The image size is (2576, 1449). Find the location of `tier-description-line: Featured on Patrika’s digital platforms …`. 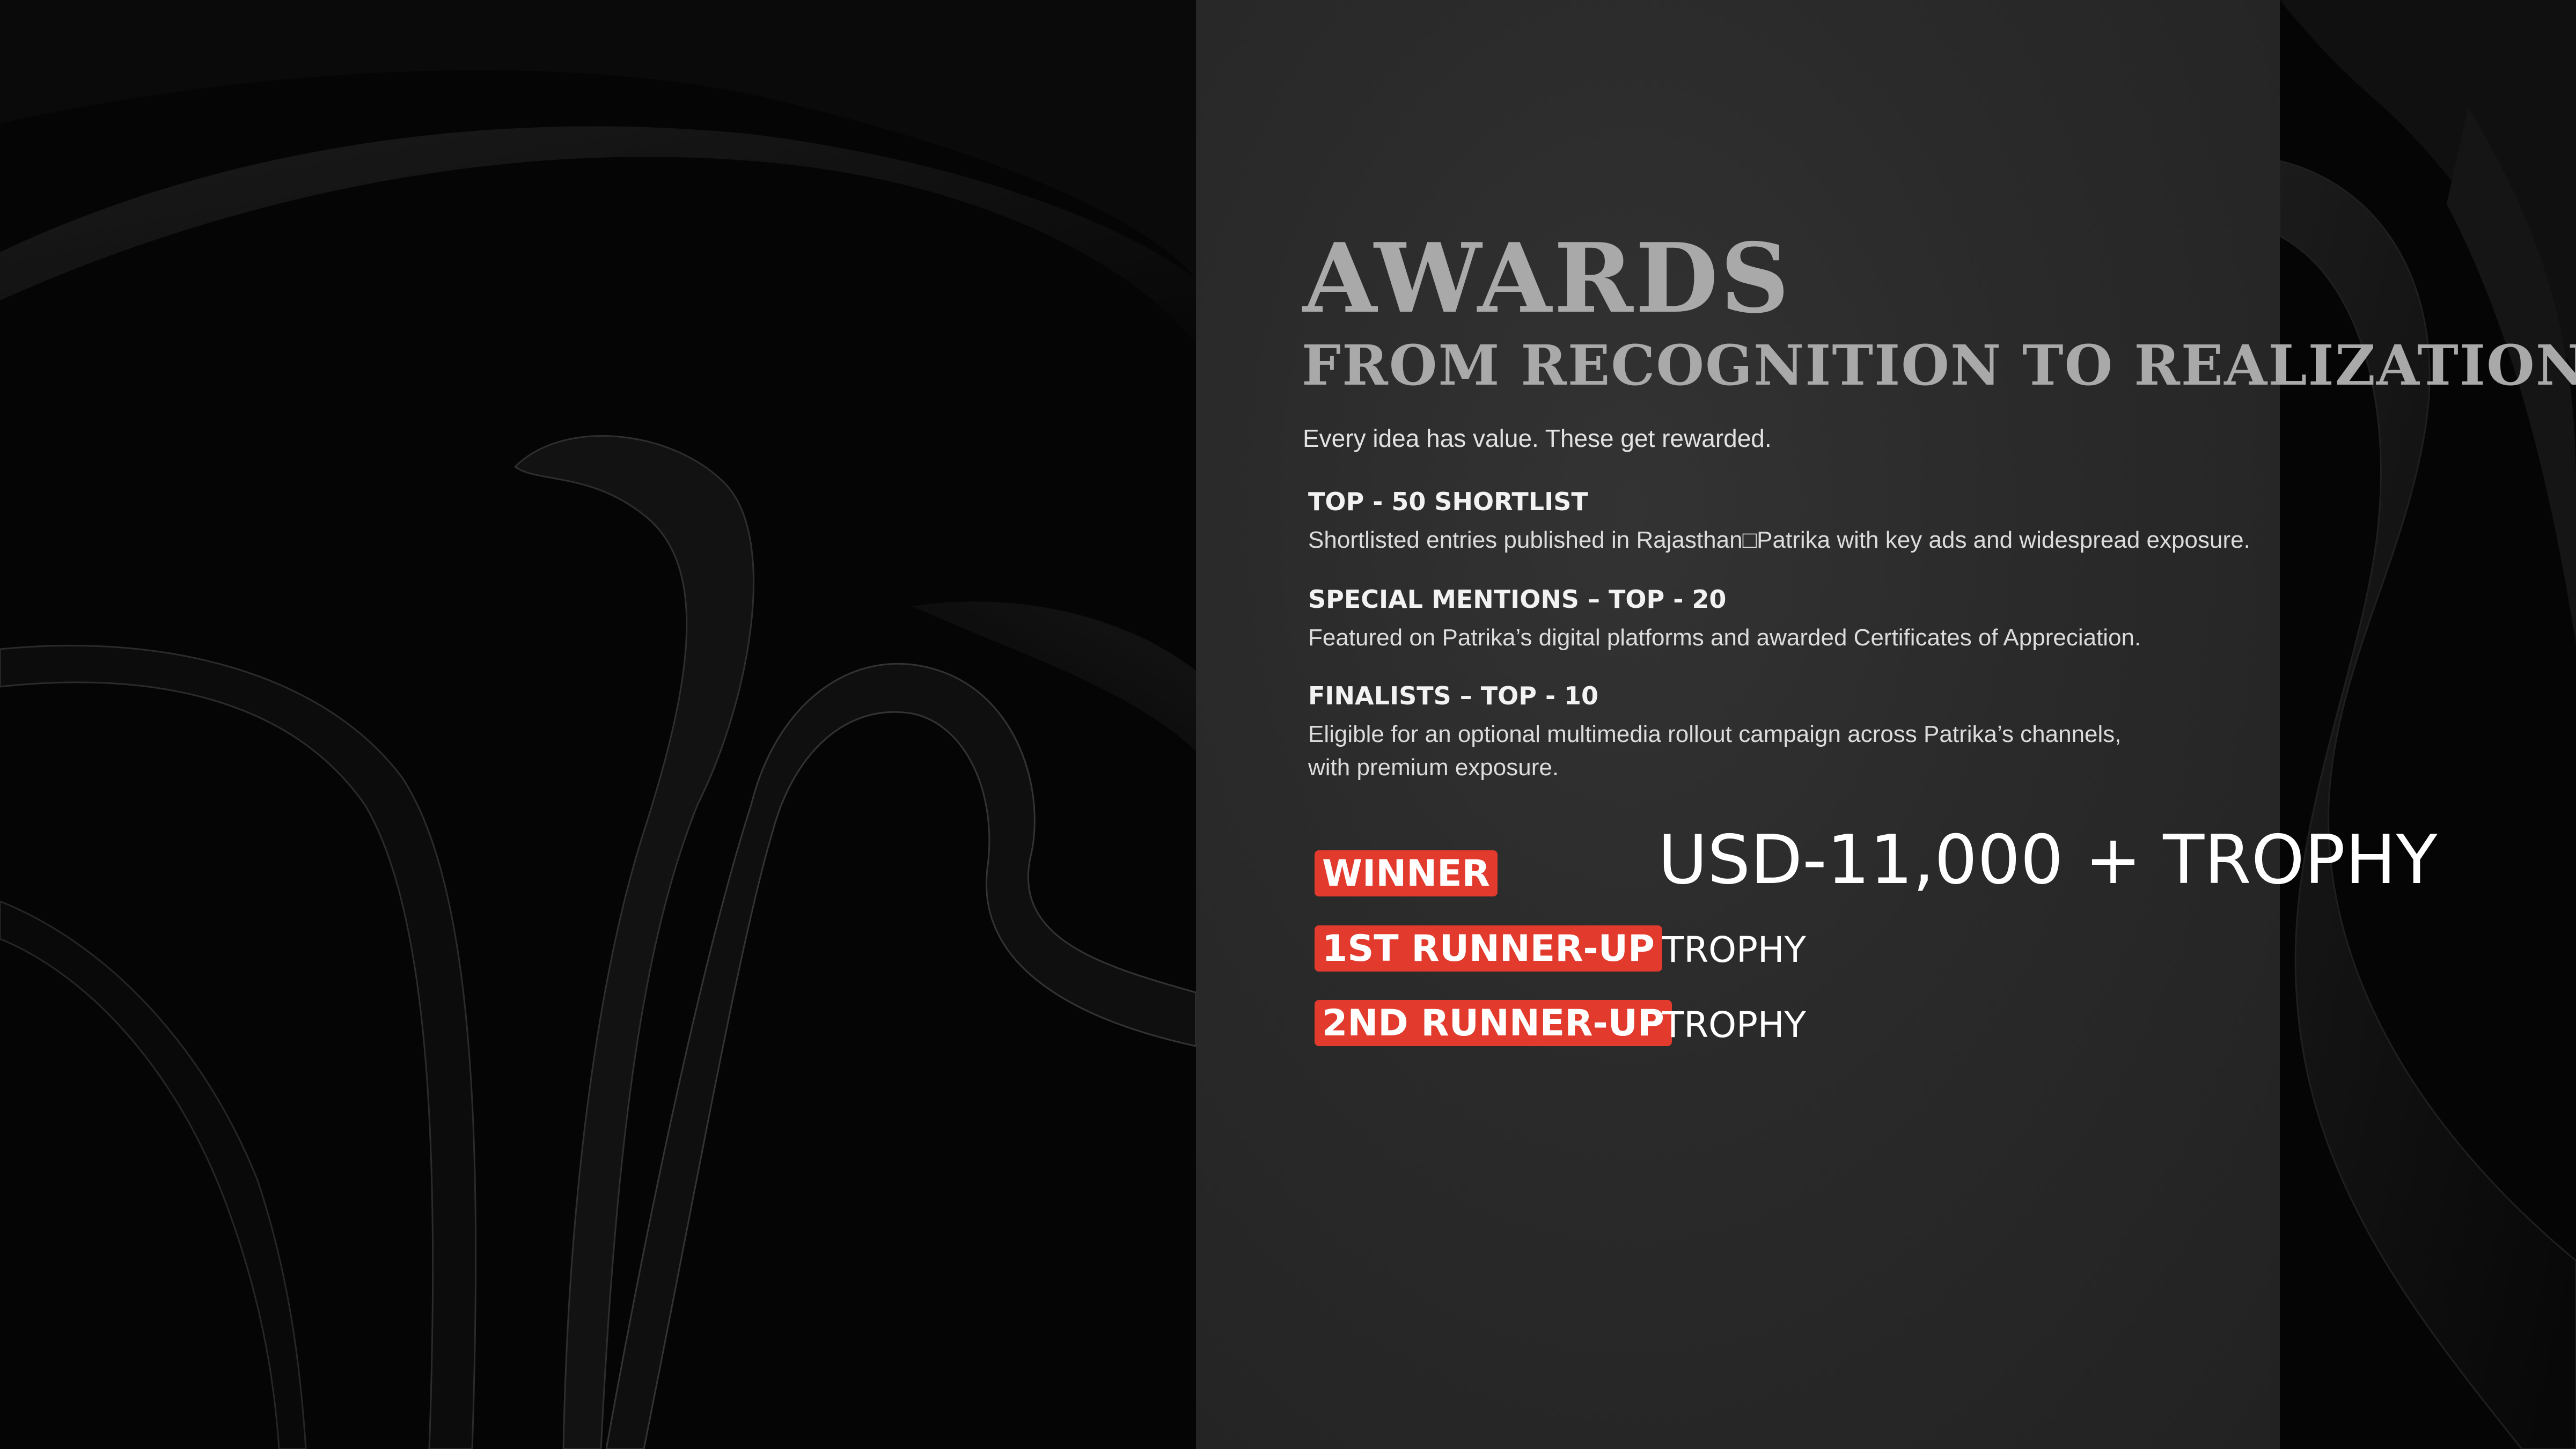

tier-description-line: Featured on Patrika’s digital platforms … is located at coordinates (1724, 637).